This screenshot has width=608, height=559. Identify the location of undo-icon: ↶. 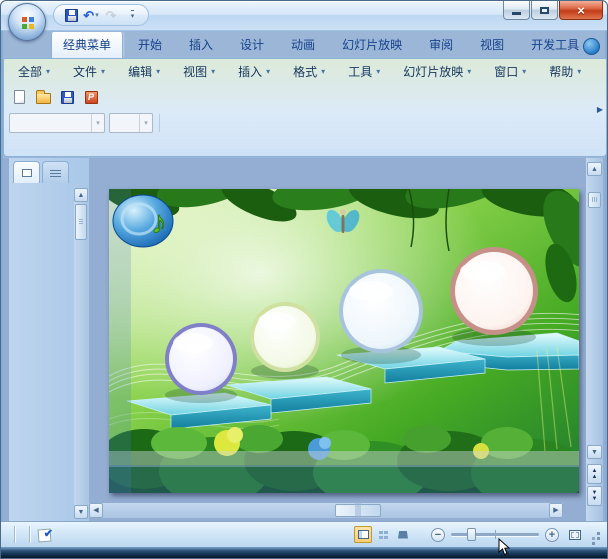
(89, 15).